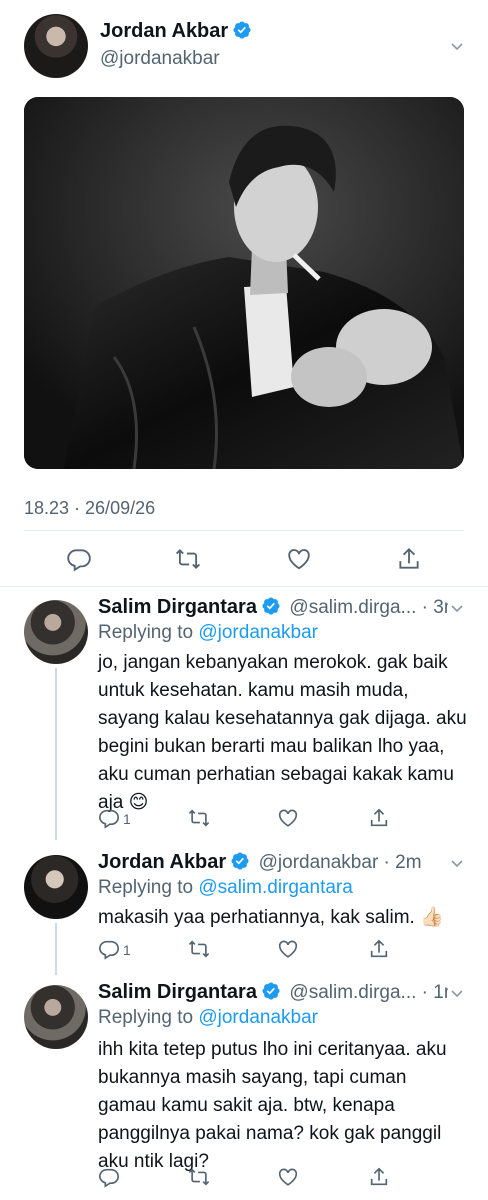  Describe the element at coordinates (56, 46) in the screenshot. I see `main-author-avatar` at that location.